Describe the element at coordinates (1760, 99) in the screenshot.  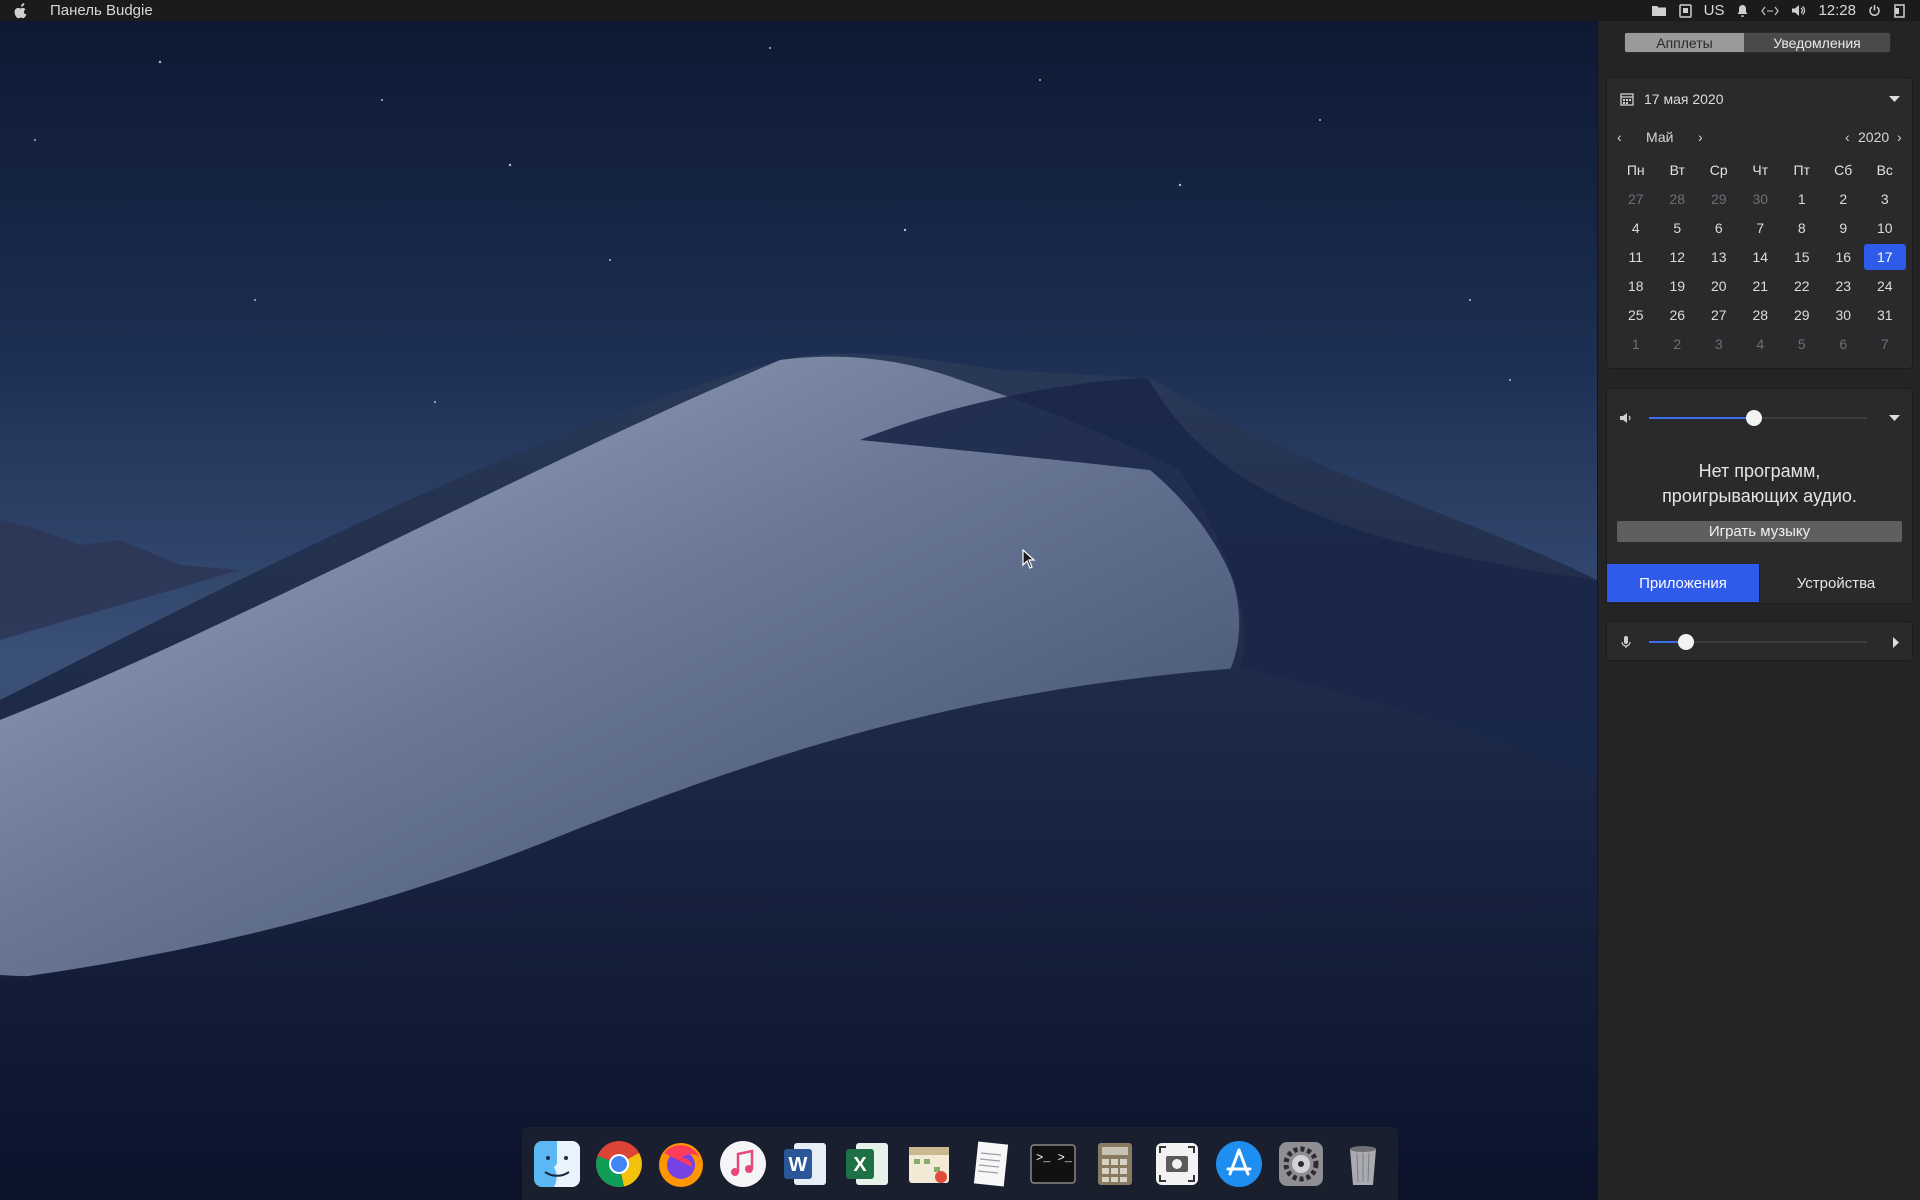
I see `calendar-header: 17 мая 2020` at that location.